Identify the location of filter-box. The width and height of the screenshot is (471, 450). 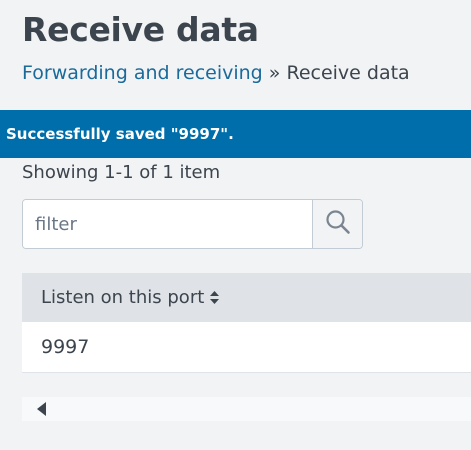
(192, 224).